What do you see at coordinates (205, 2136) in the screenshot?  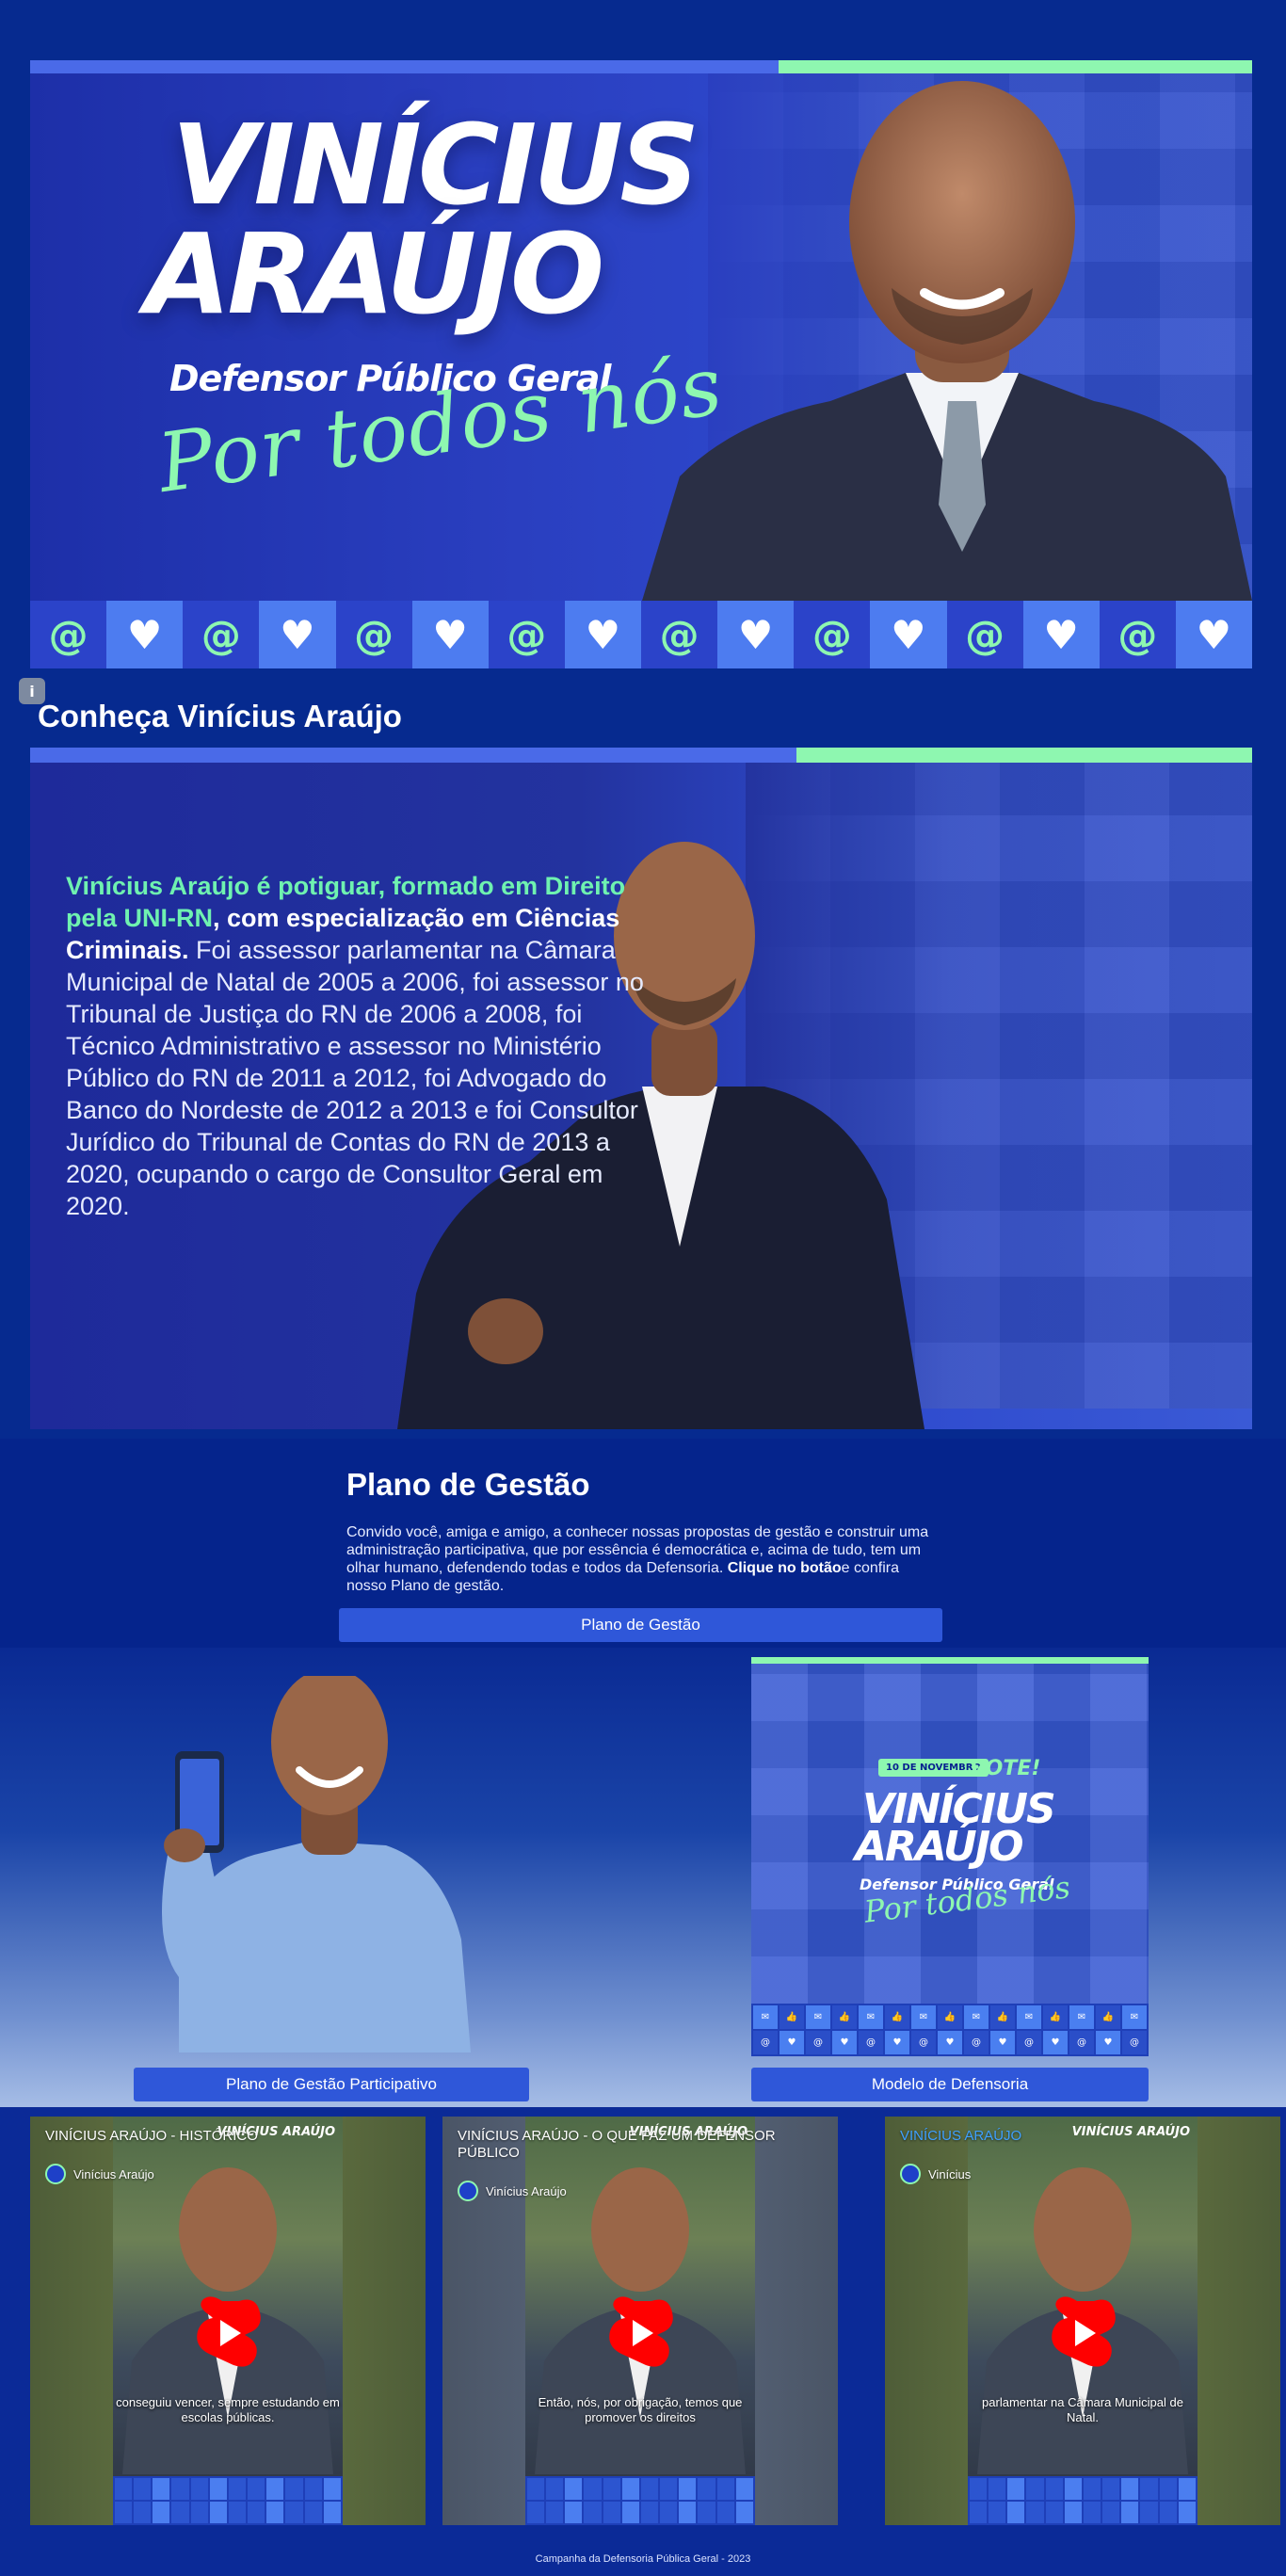 I see `video-title: VINÍCIUS ARAÚJO - HISTÓRICO` at bounding box center [205, 2136].